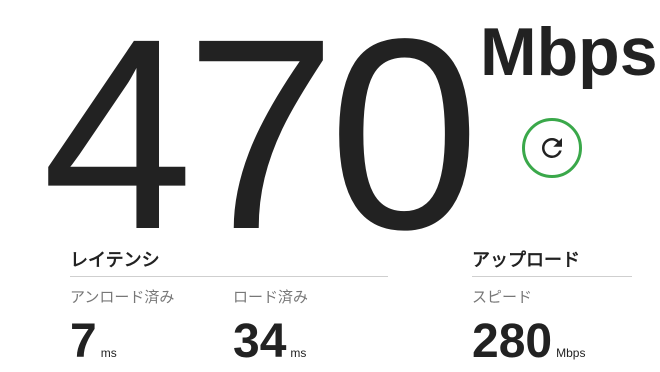 This screenshot has width=660, height=372. What do you see at coordinates (83, 341) in the screenshot?
I see `unloaded-latency-value: 7` at bounding box center [83, 341].